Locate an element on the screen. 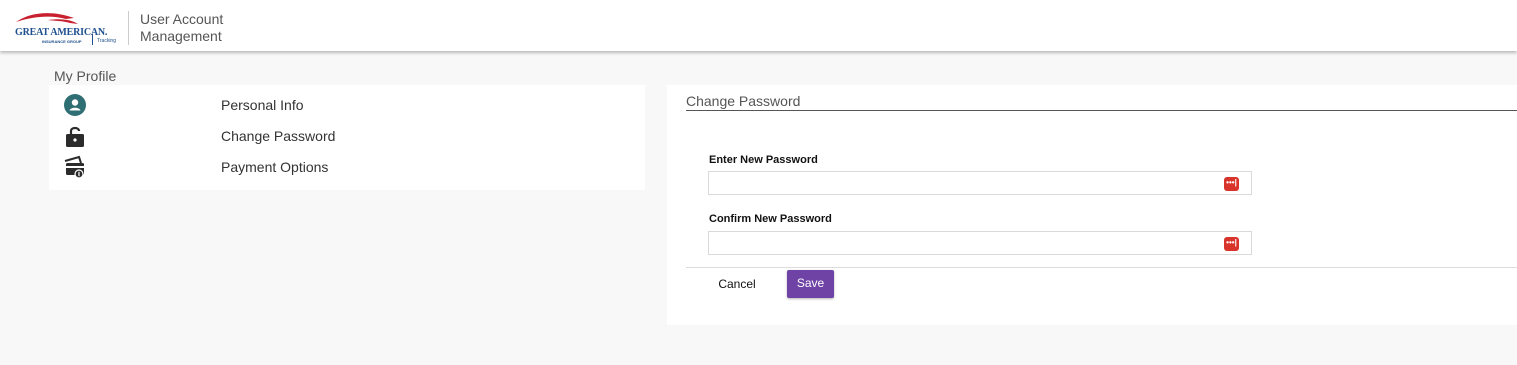 The image size is (1517, 365). new-password-field: •••| is located at coordinates (980, 183).